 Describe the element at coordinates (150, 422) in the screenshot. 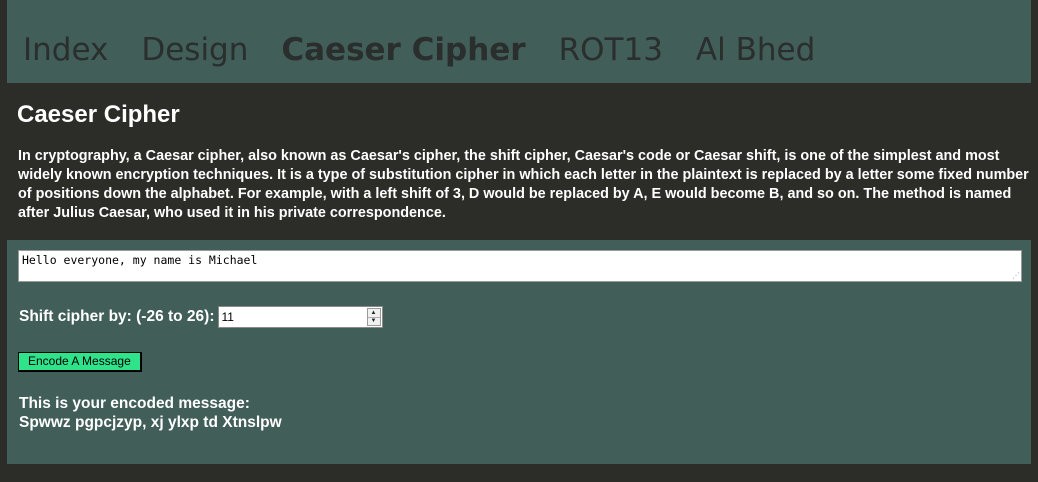

I see `encoded-message: Spwwz pgpcjzyp, xj ylxp td Xtnslpw` at that location.